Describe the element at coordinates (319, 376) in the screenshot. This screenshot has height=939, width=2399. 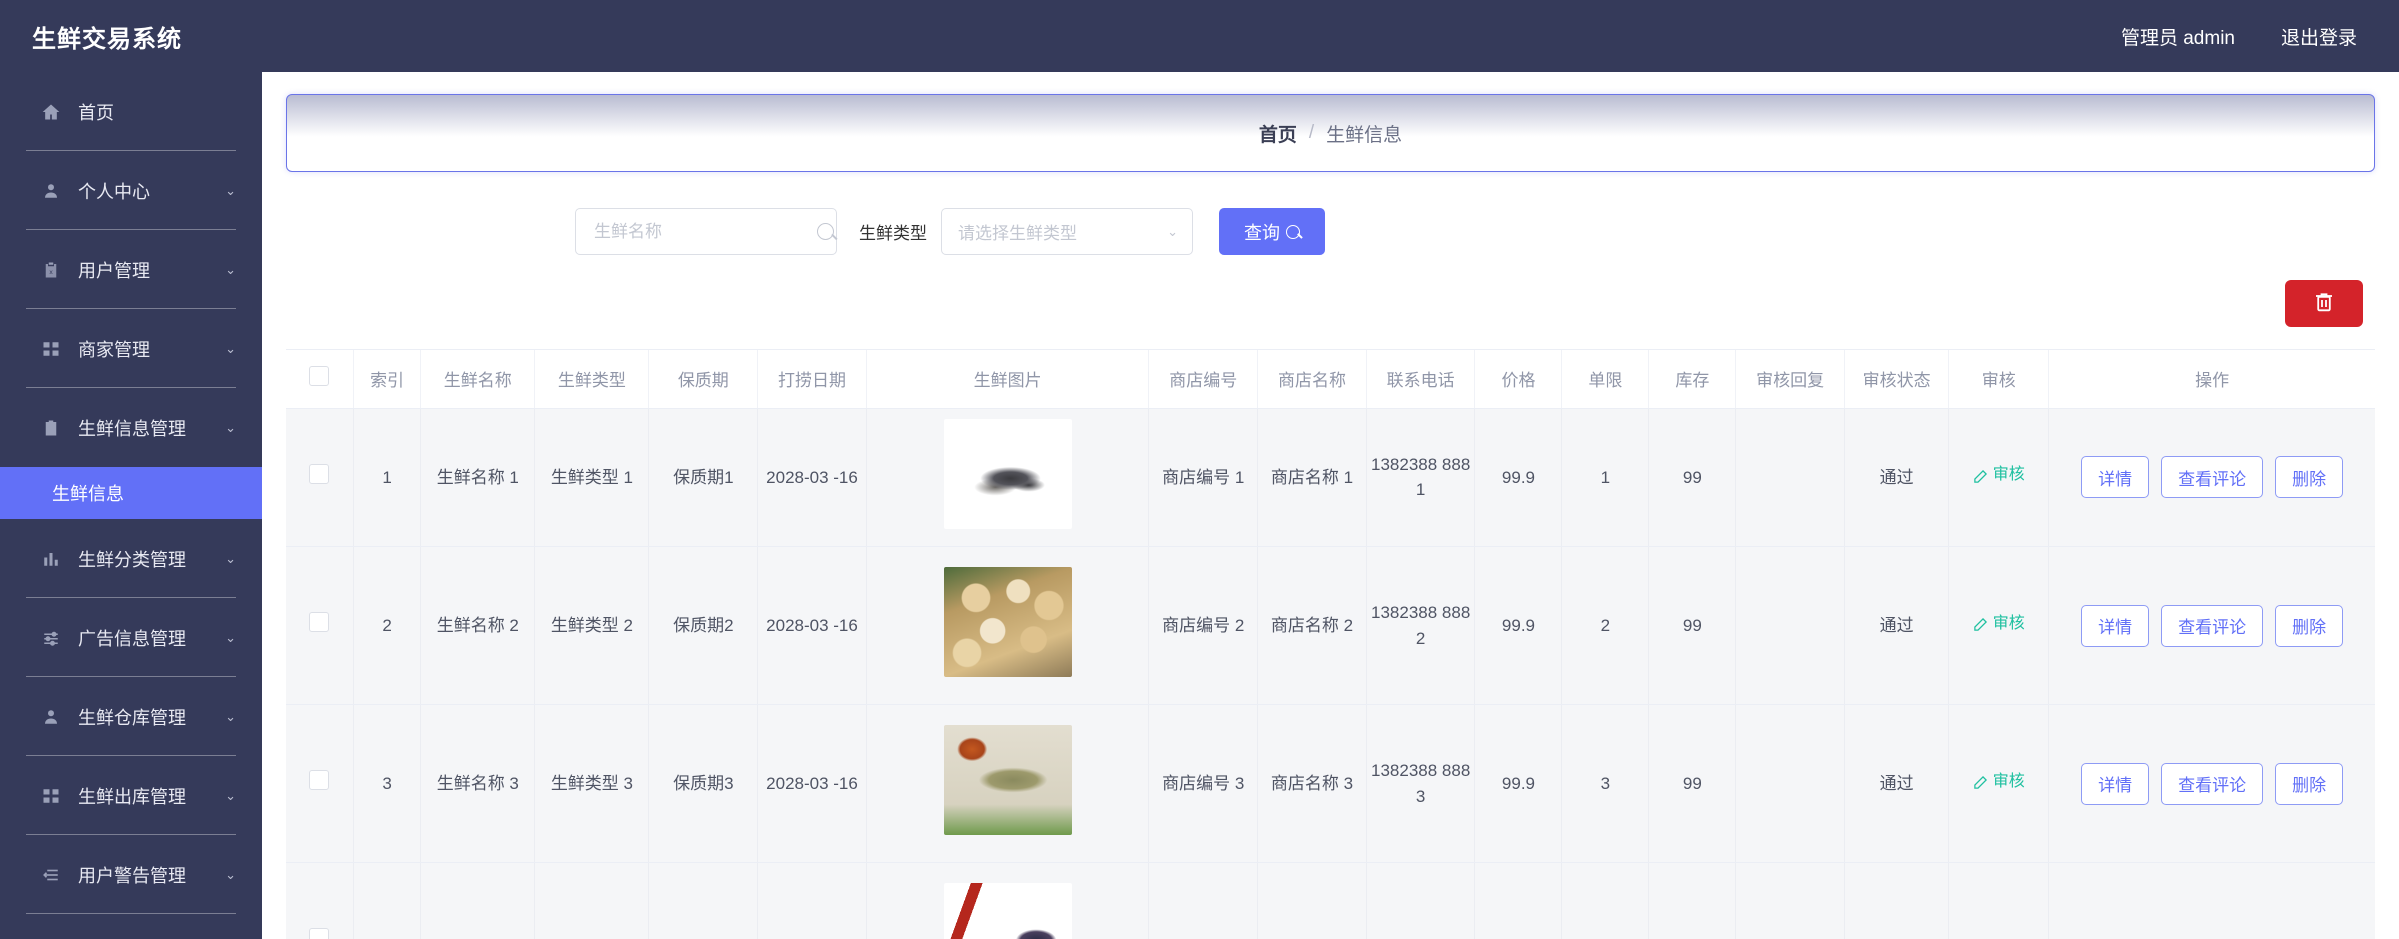
I see `select-all-checkbox` at that location.